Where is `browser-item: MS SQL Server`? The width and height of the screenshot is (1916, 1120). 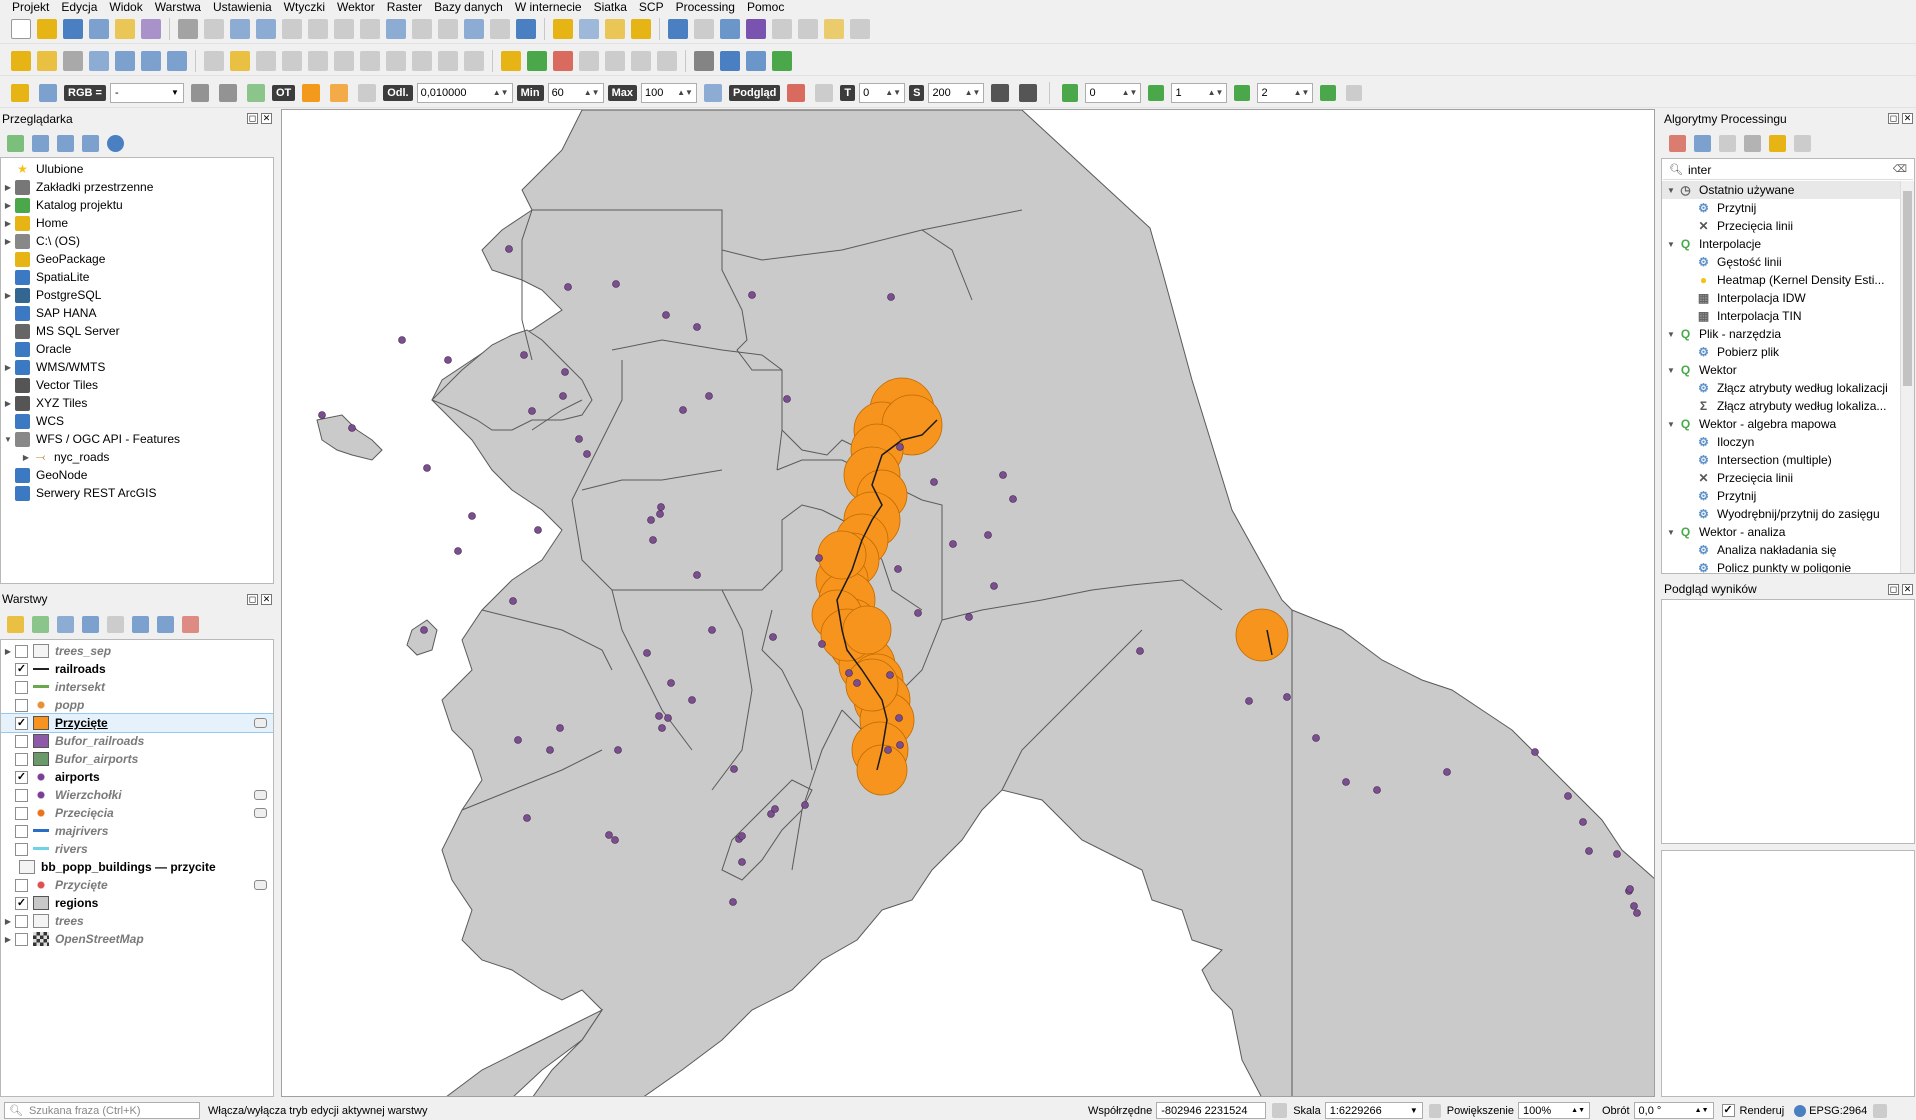
browser-item: MS SQL Server is located at coordinates (137, 331).